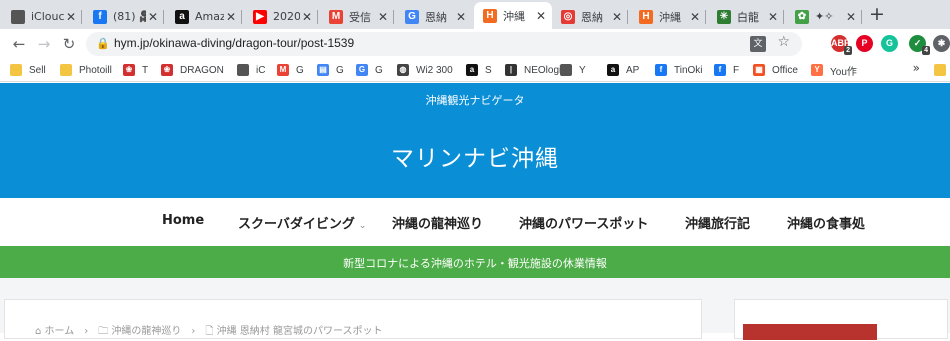  I want to click on back-button: ←, so click(19, 44).